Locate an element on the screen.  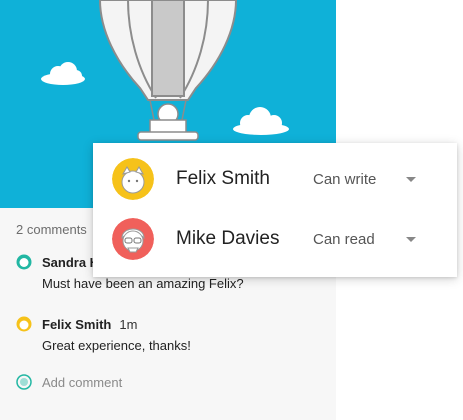
permission-dropdown: Can read is located at coordinates (344, 239).